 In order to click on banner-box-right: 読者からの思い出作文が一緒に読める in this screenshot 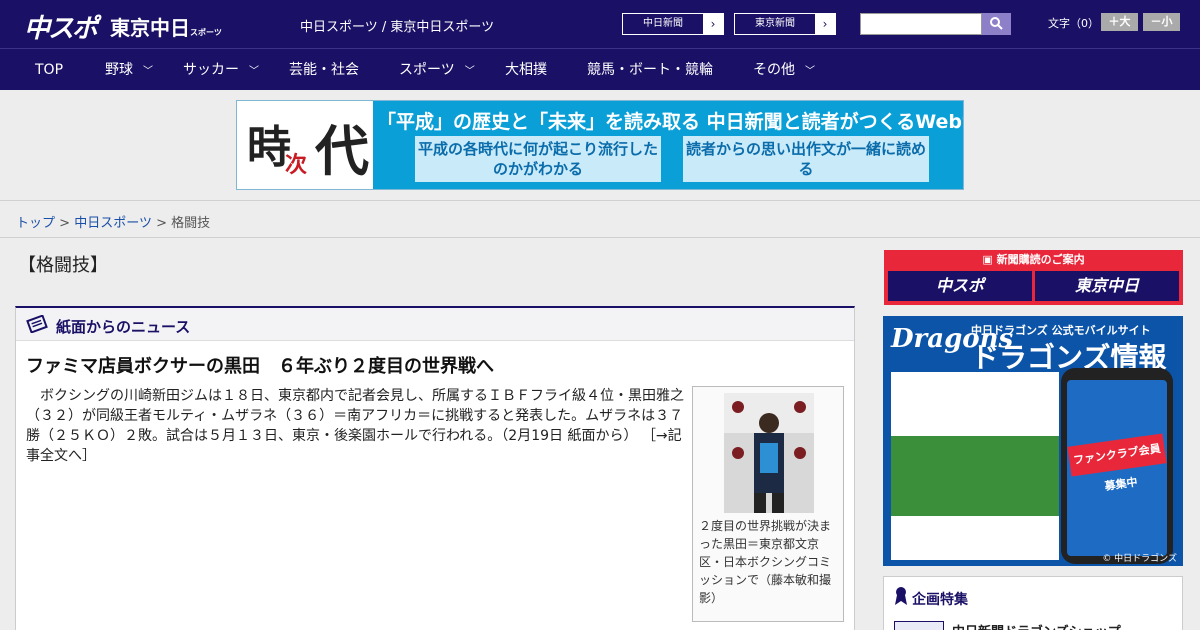, I will do `click(806, 159)`.